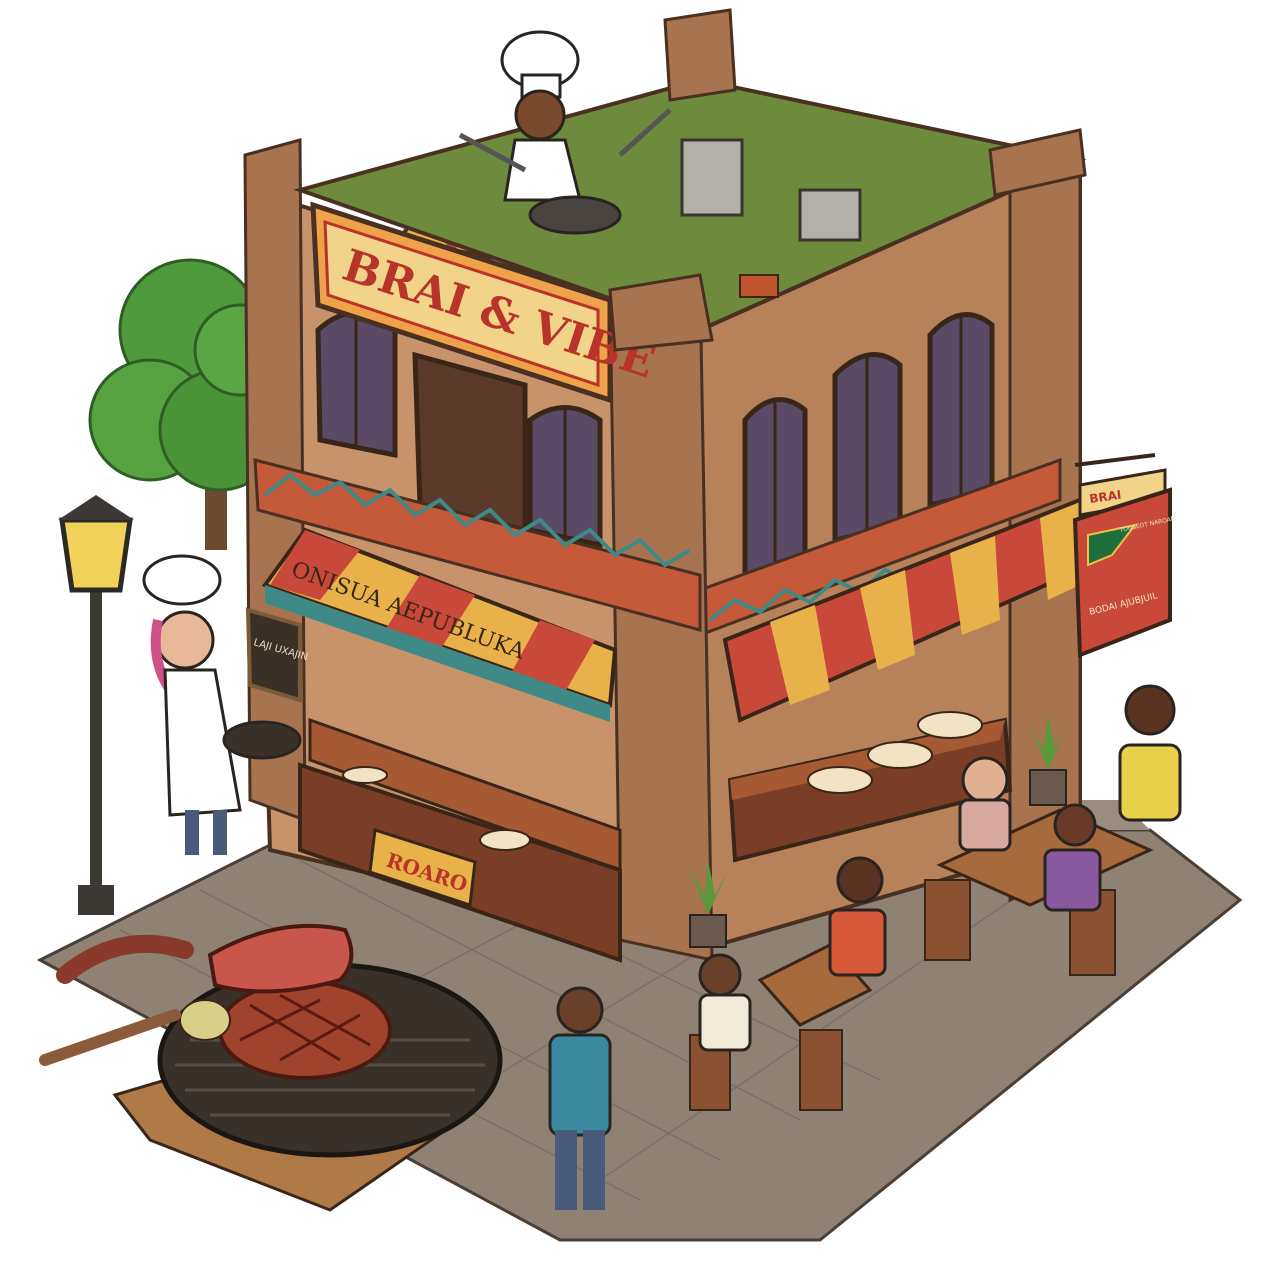 This screenshot has height=1280, width=1280. What do you see at coordinates (305, 1030) in the screenshot?
I see `steak` at bounding box center [305, 1030].